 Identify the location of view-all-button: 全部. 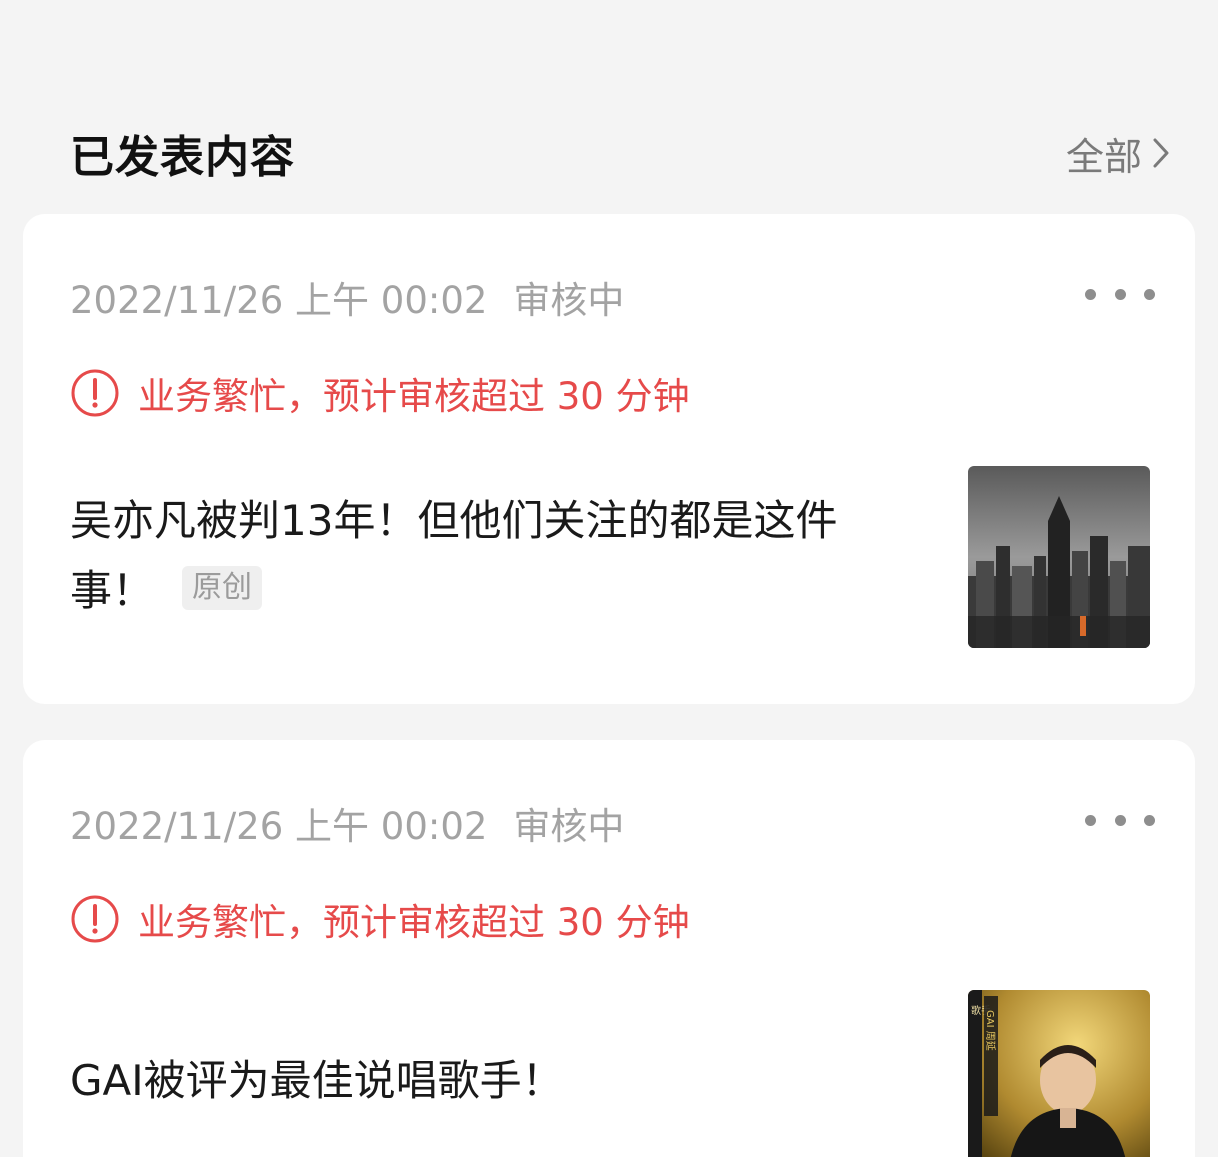
(1118, 153).